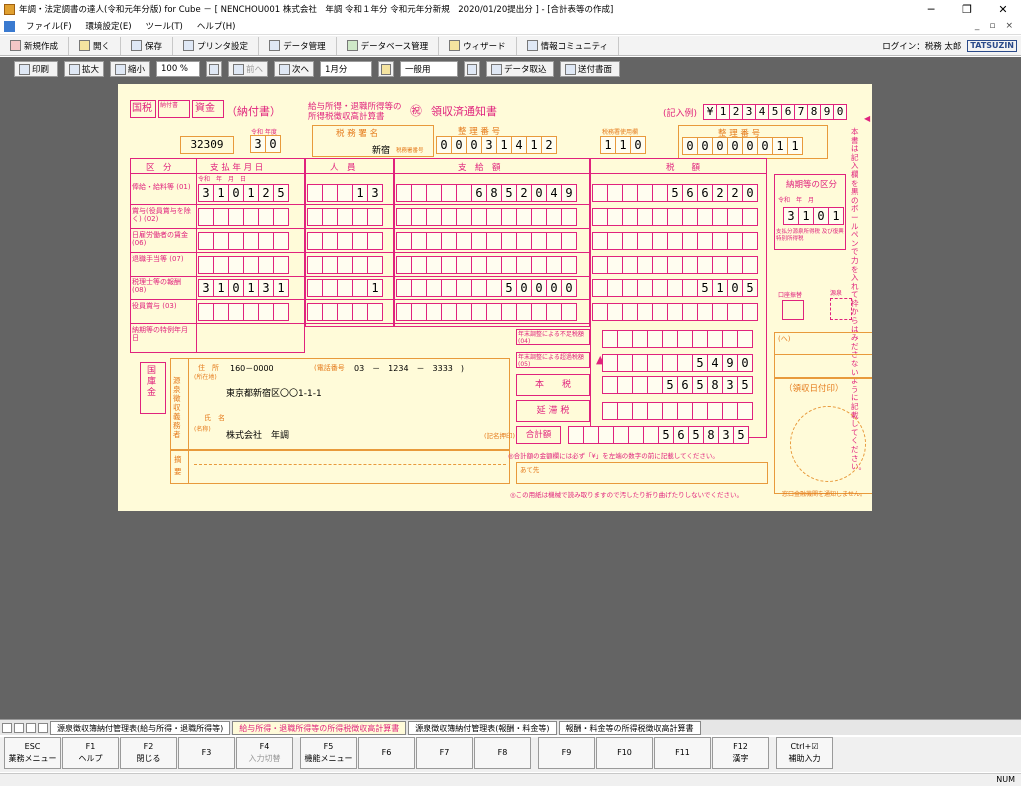  Describe the element at coordinates (509, 193) in the screenshot. I see `shikyu-cells-digit: 5` at that location.